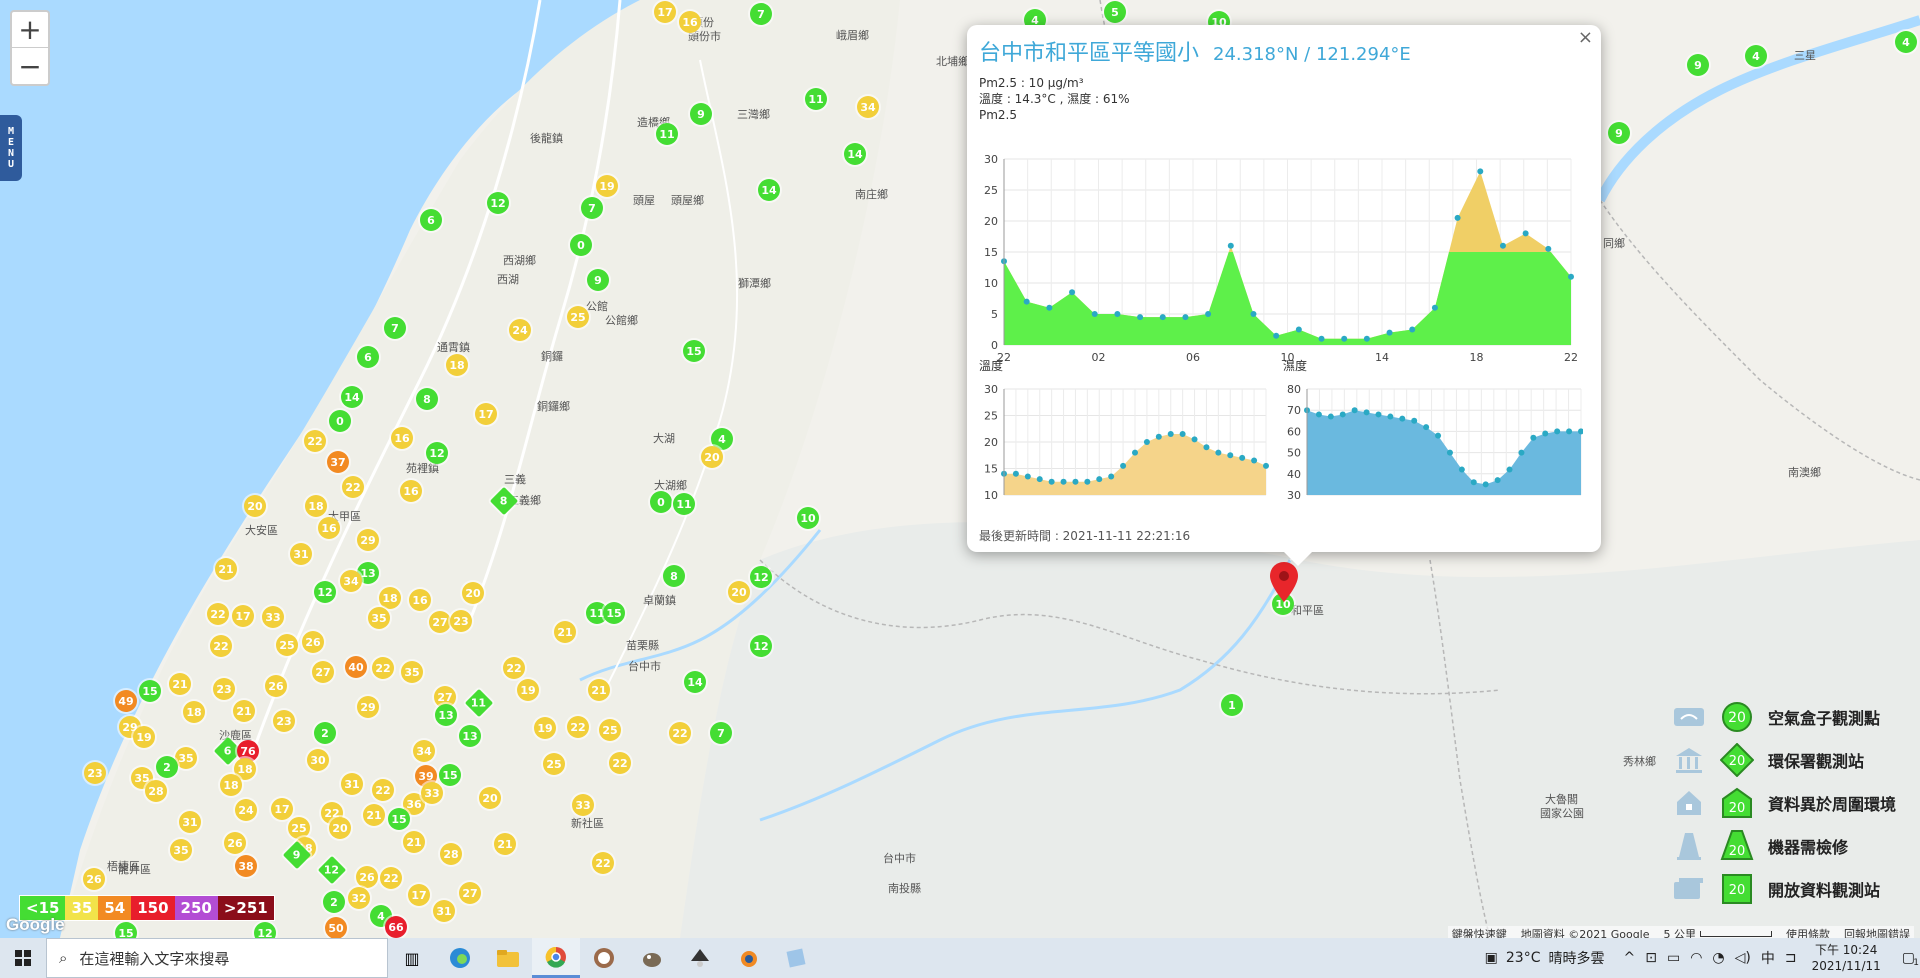  What do you see at coordinates (396, 927) in the screenshot?
I see `station-marker: 66` at bounding box center [396, 927].